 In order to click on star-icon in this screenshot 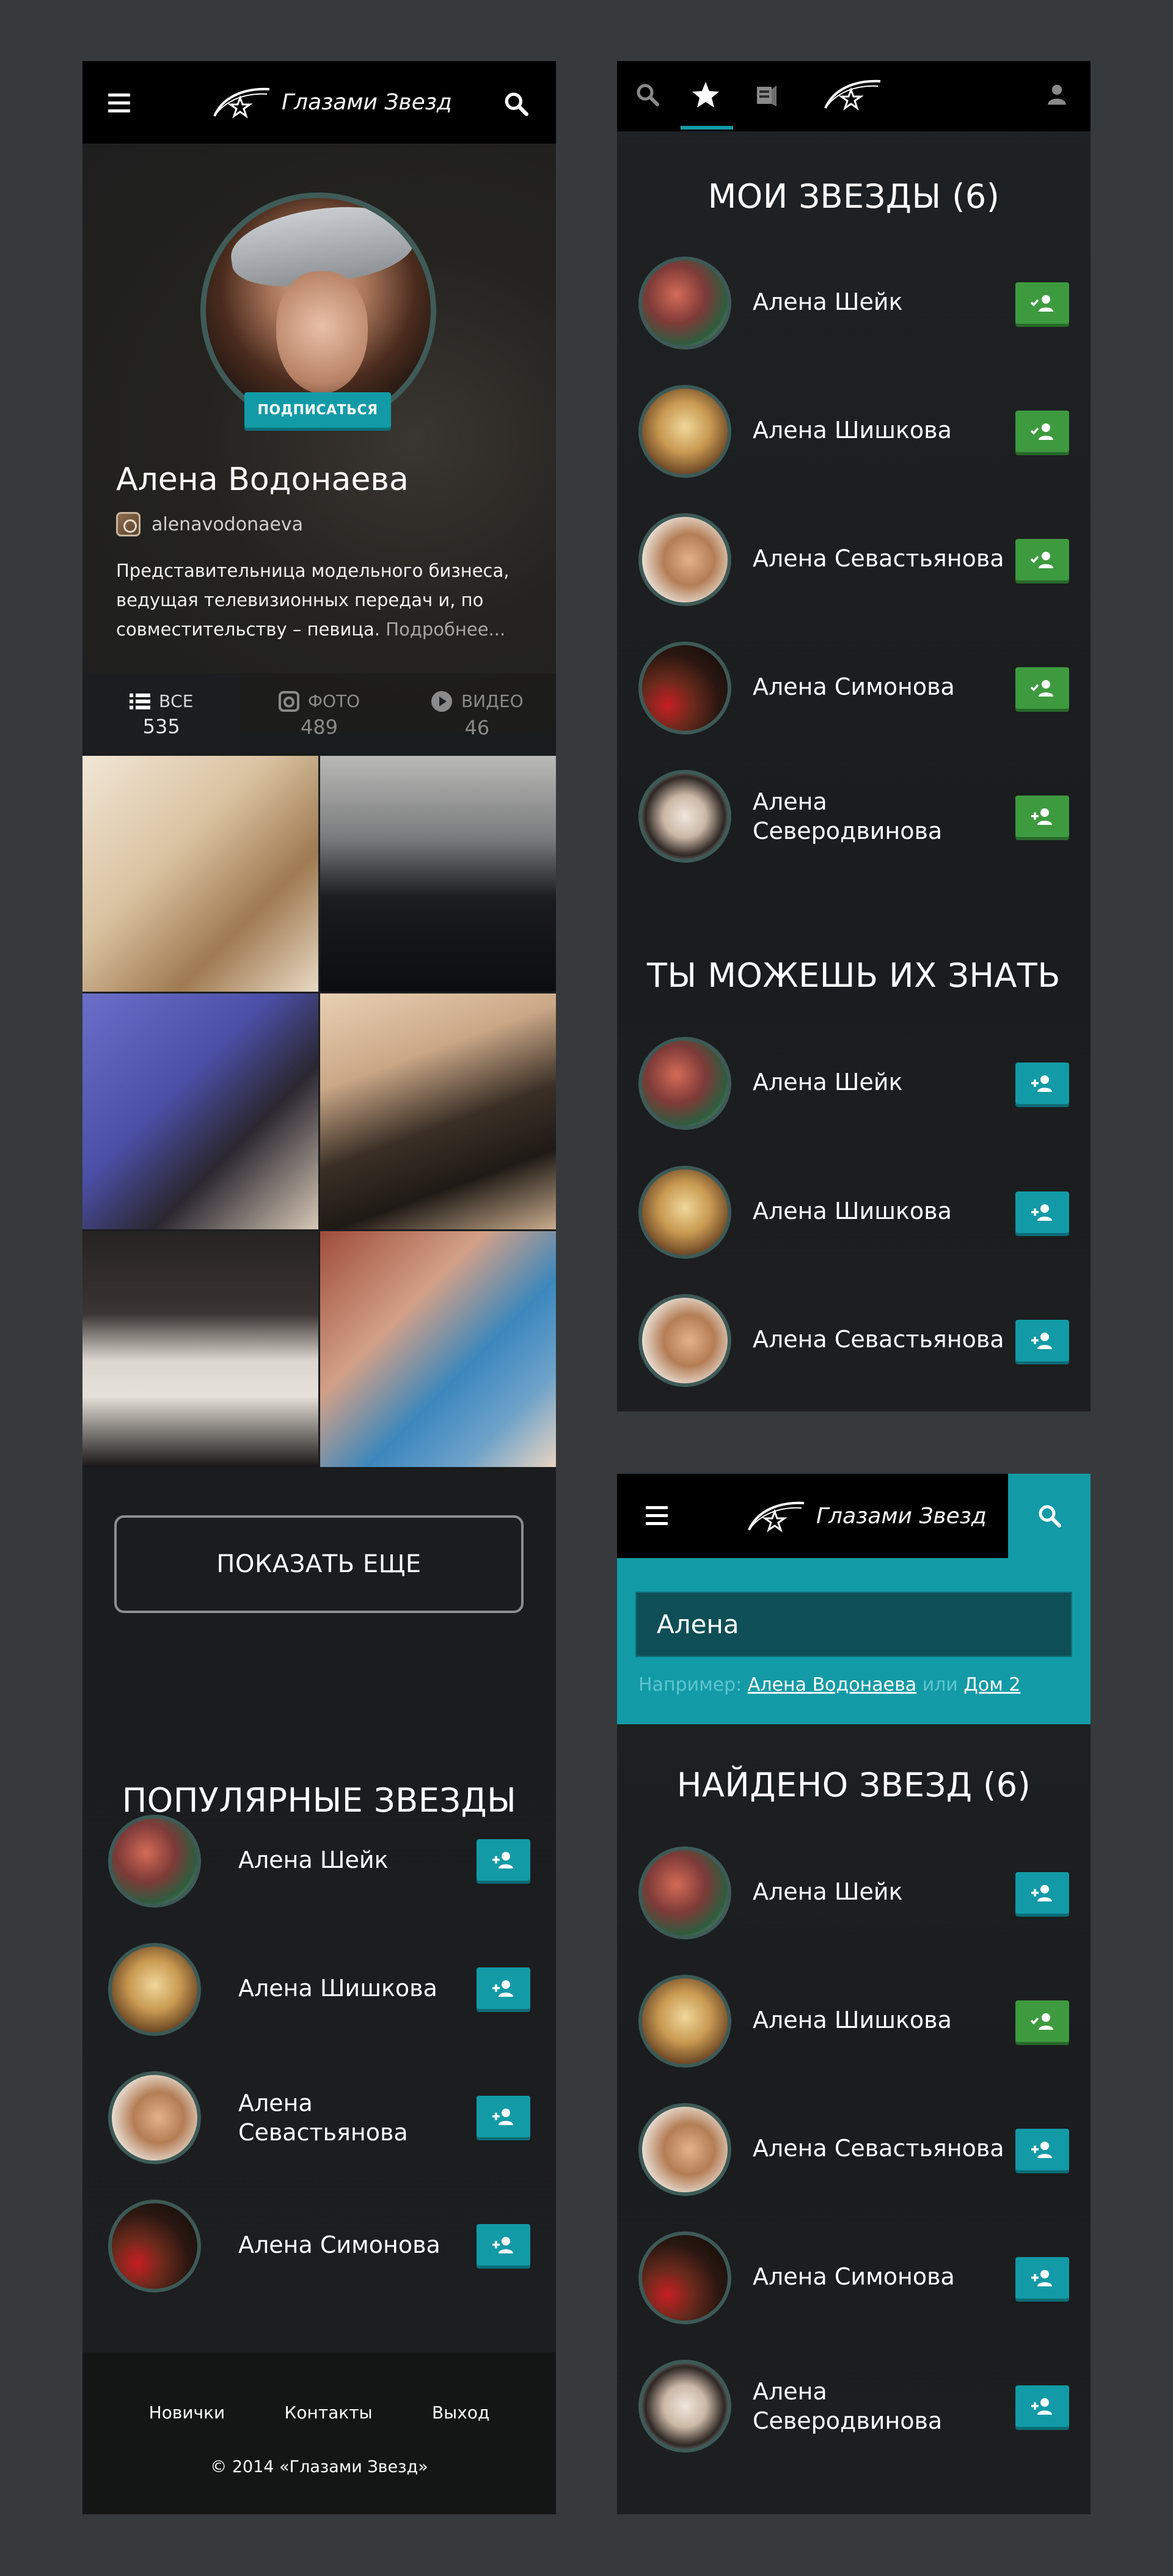, I will do `click(706, 94)`.